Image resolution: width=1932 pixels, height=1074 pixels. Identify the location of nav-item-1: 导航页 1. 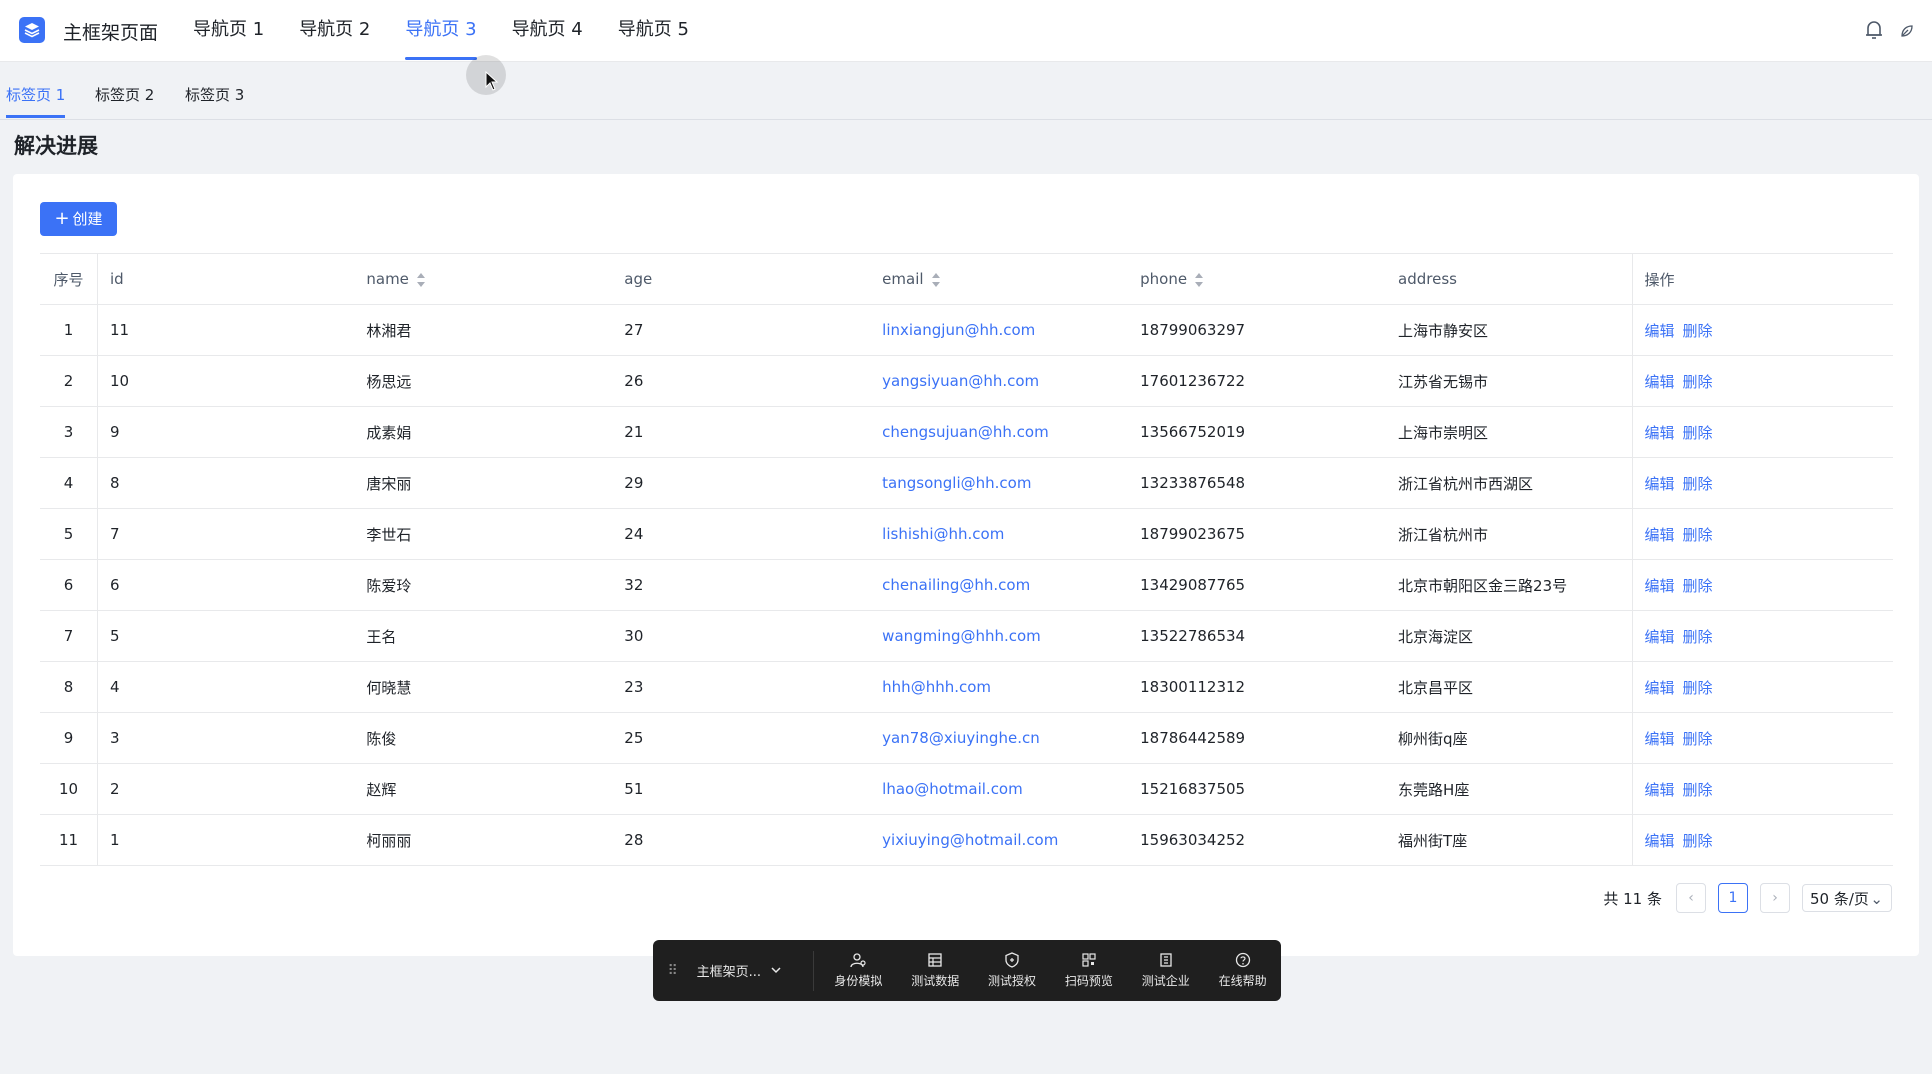
(228, 30).